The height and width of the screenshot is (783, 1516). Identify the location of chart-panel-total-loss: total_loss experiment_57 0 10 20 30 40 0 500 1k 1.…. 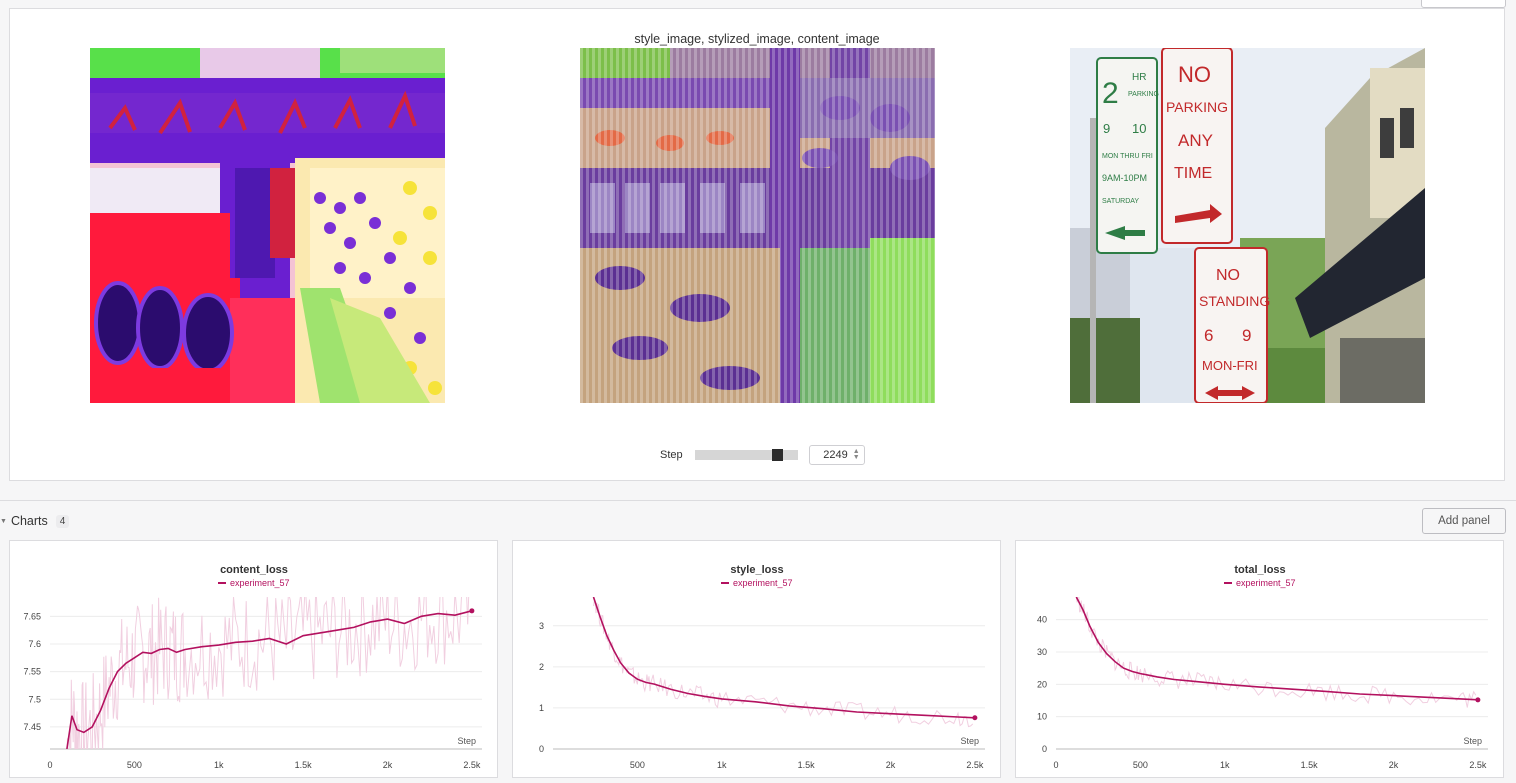
(1259, 659).